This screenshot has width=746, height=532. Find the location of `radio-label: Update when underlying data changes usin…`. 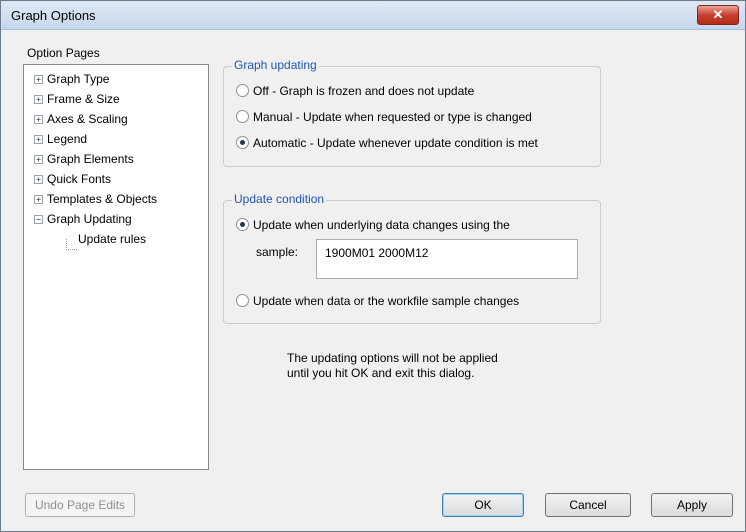

radio-label: Update when underlying data changes usin… is located at coordinates (381, 225).